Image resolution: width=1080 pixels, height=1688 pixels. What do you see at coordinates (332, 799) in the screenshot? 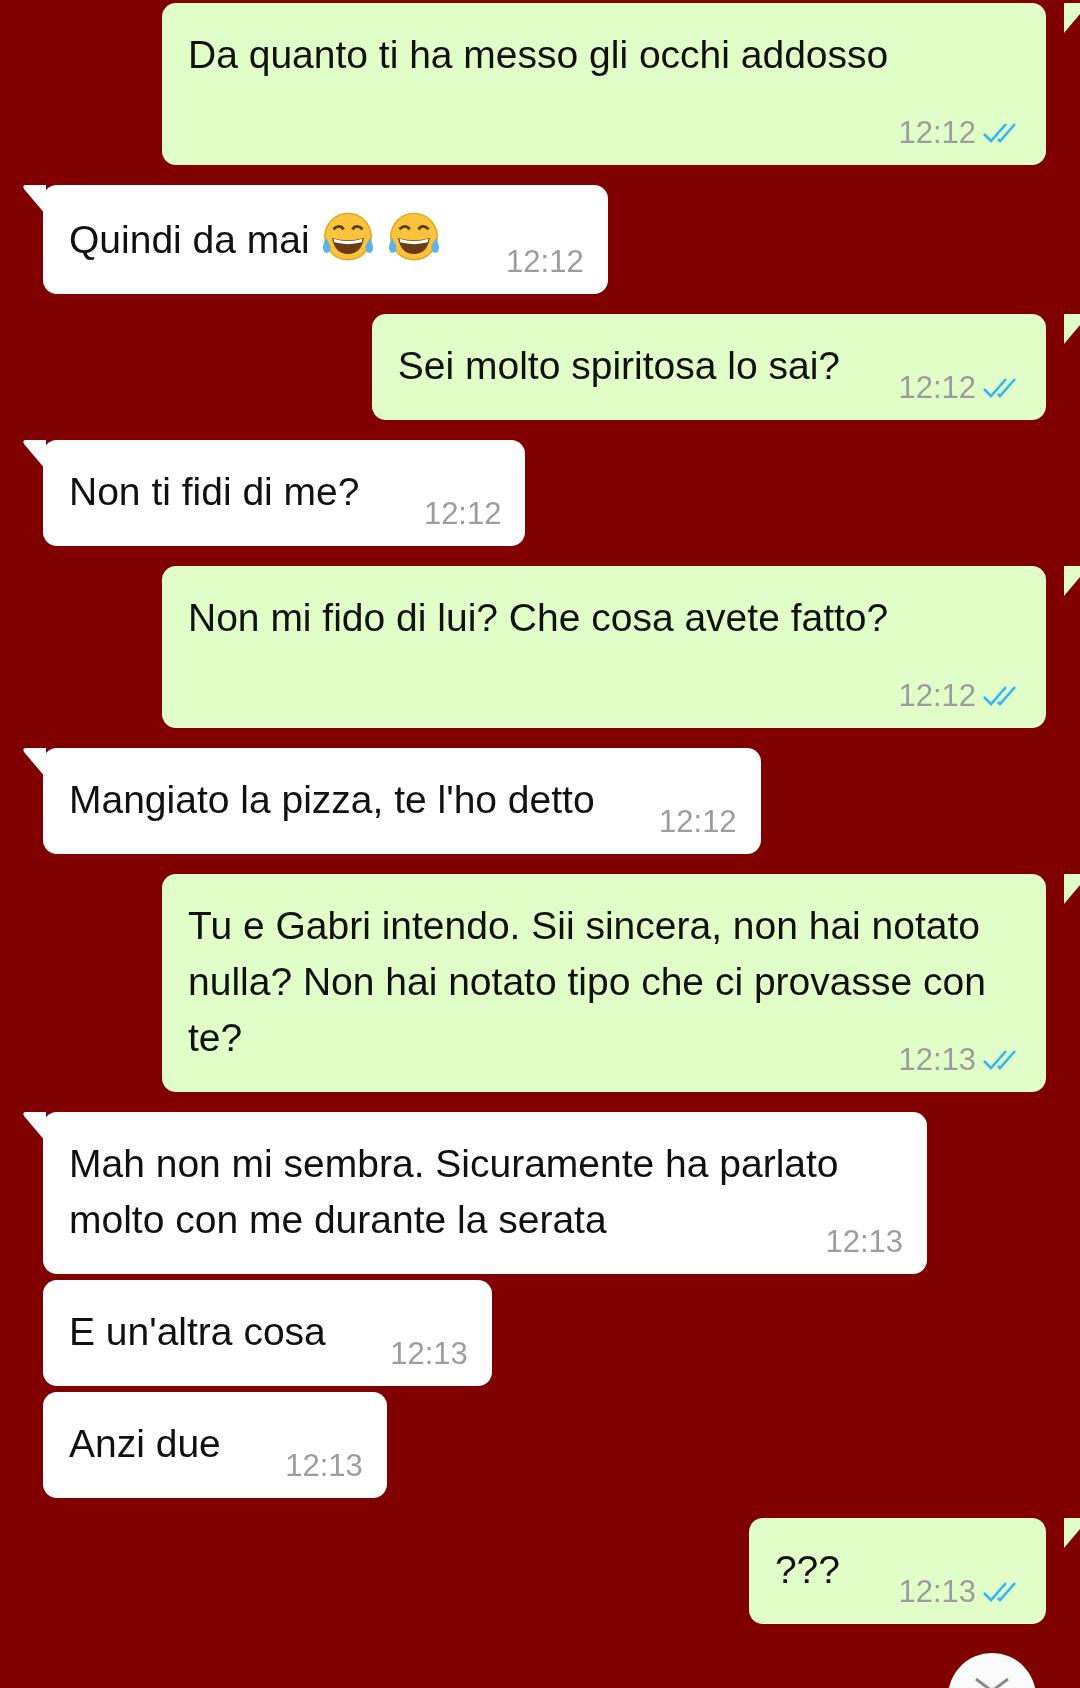
I see `message-text: Mangiato la pizza, te l'ho detto` at bounding box center [332, 799].